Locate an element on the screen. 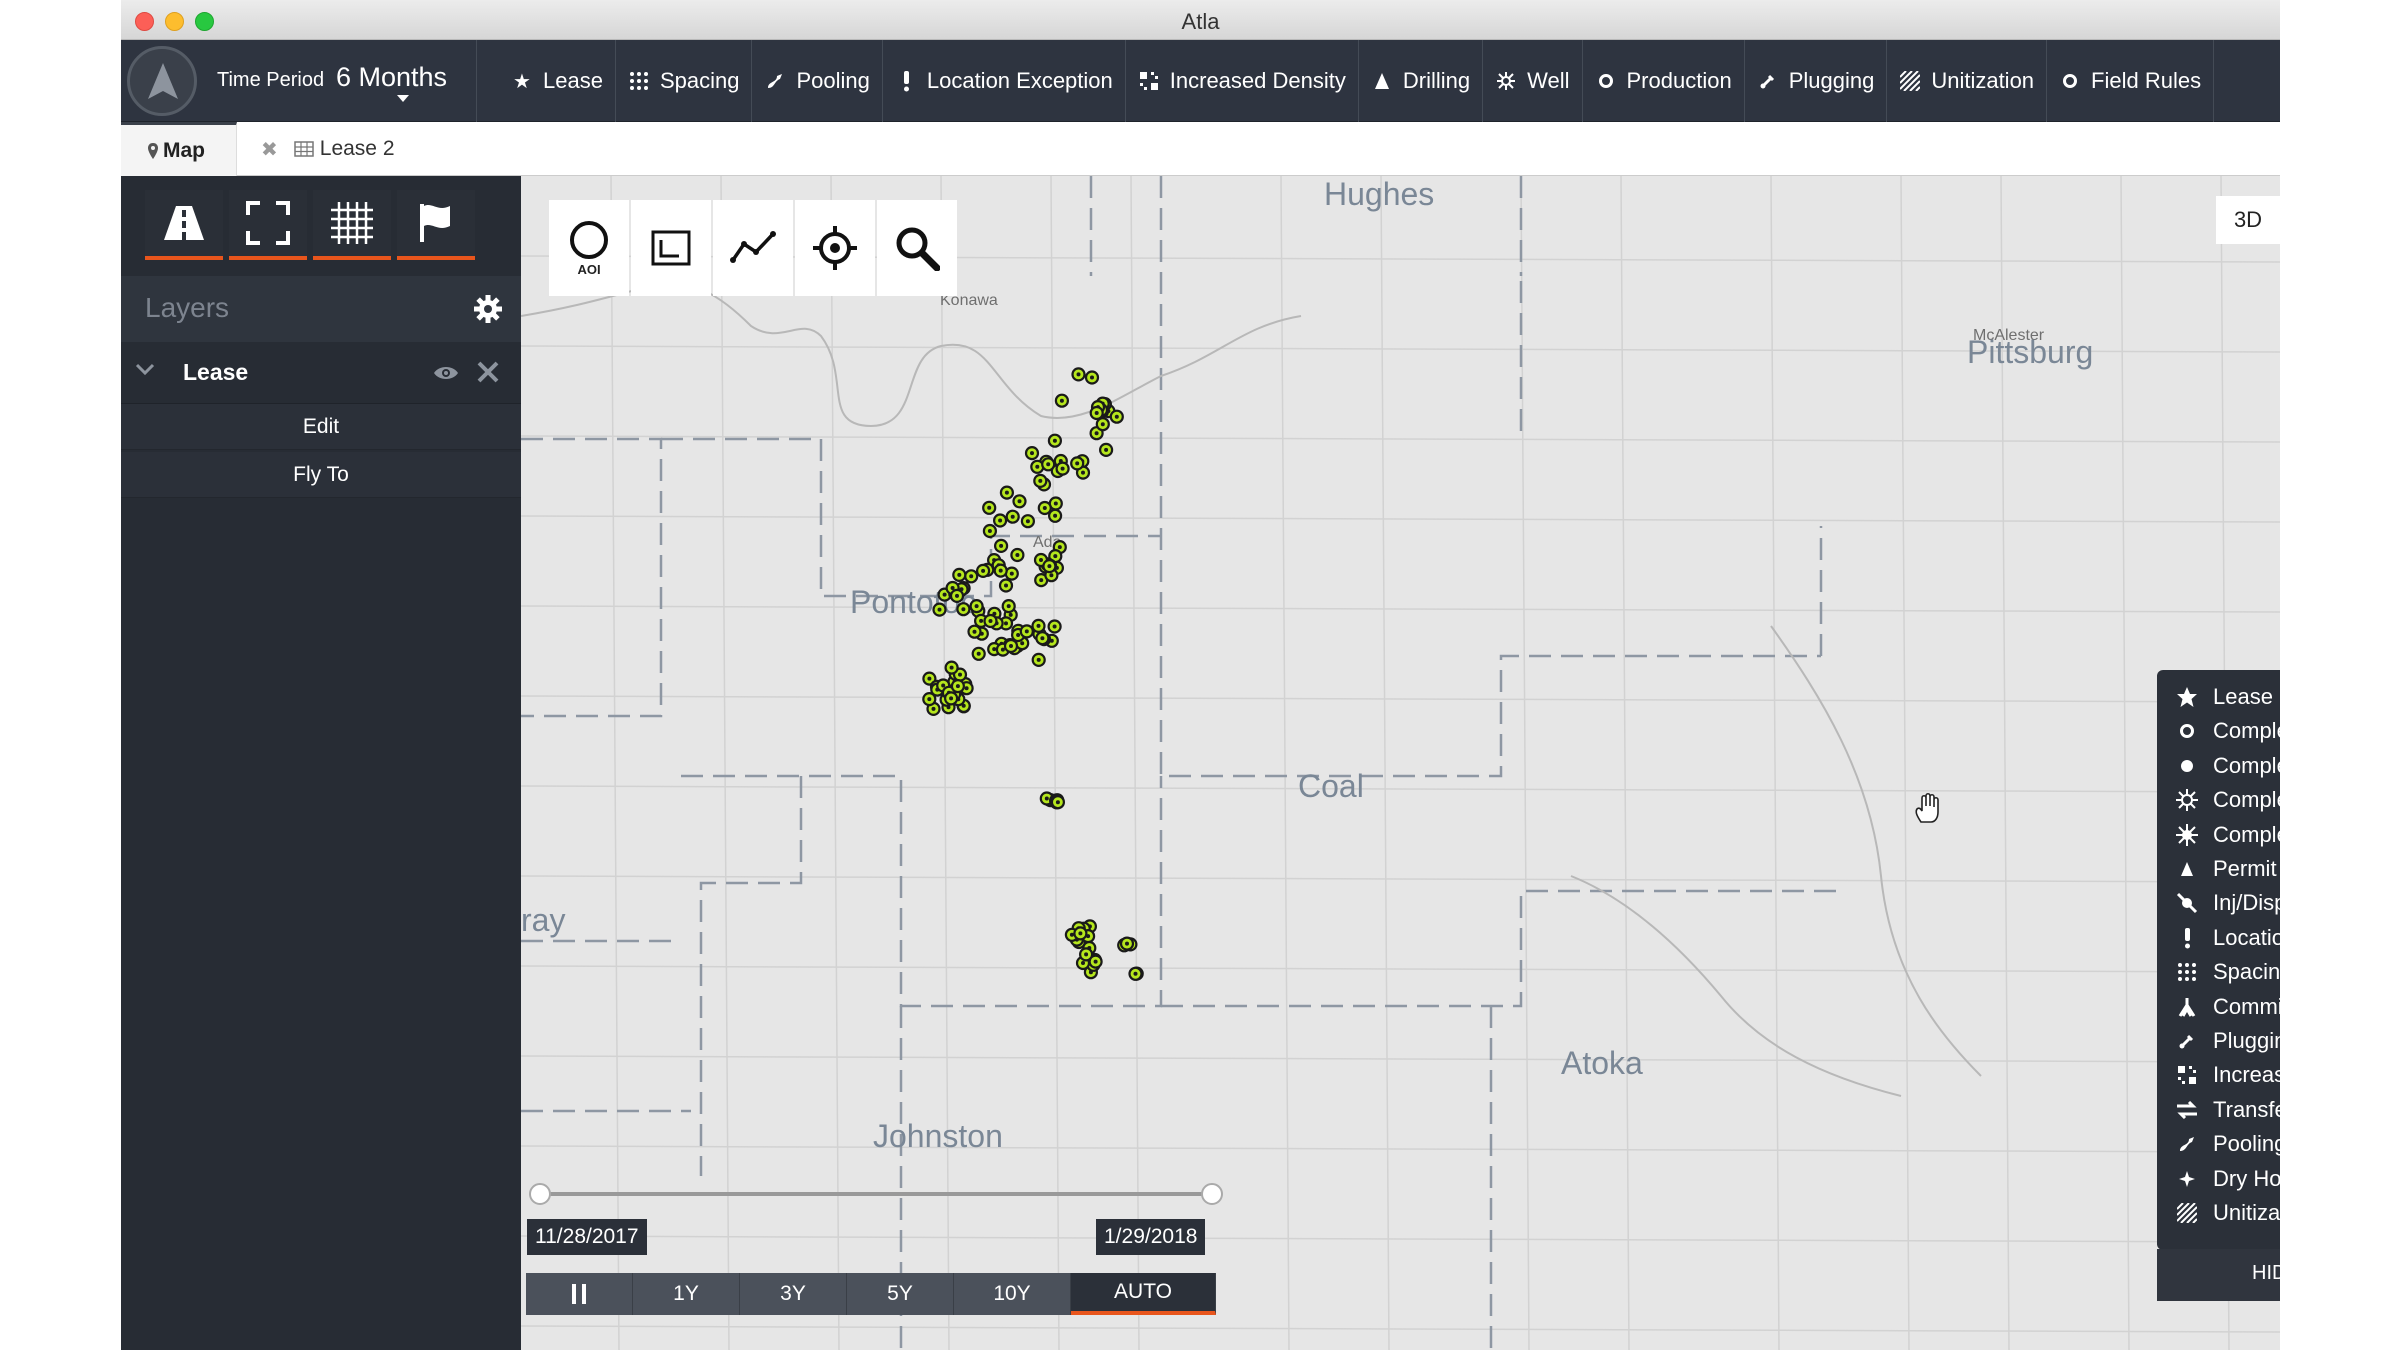 This screenshot has height=1350, width=2400. chevron-down-icon is located at coordinates (145, 370).